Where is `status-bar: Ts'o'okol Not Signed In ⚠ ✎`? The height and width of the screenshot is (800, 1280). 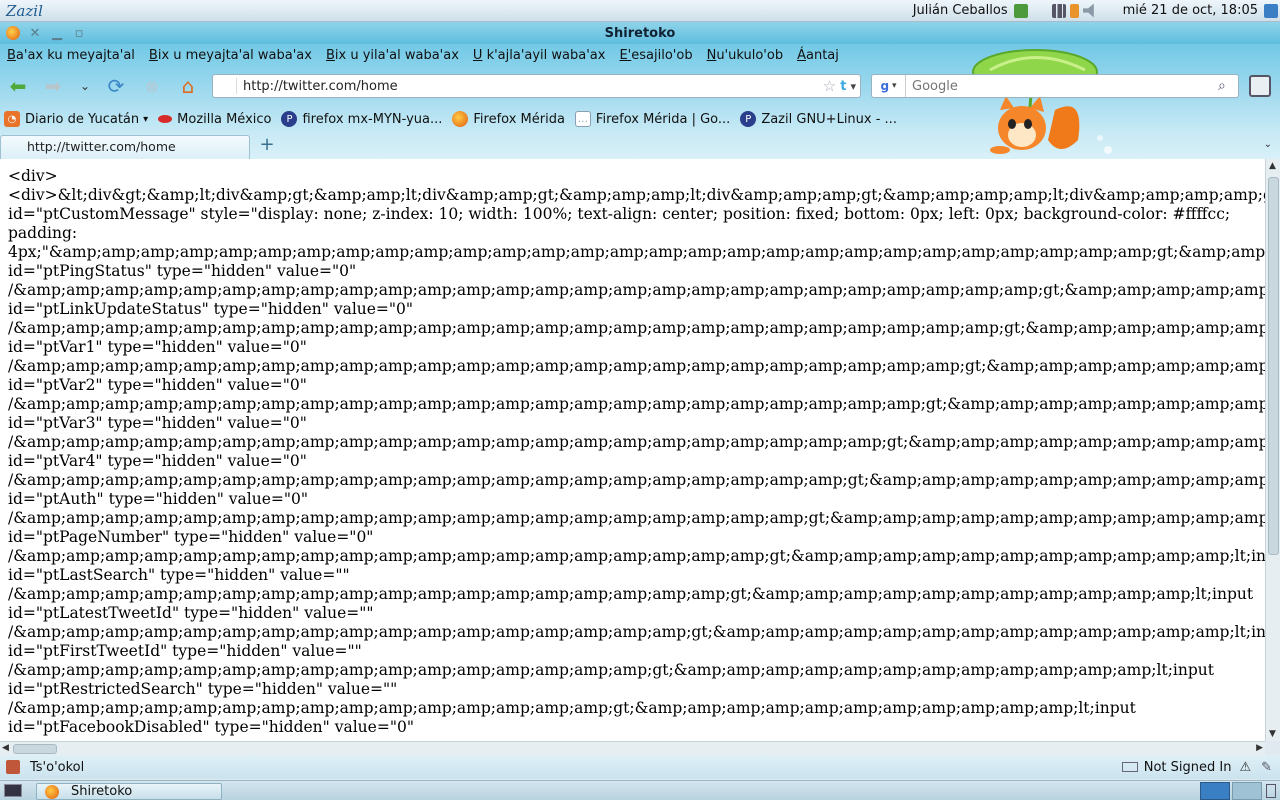
status-bar: Ts'o'okol Not Signed In ⚠ ✎ is located at coordinates (640, 767).